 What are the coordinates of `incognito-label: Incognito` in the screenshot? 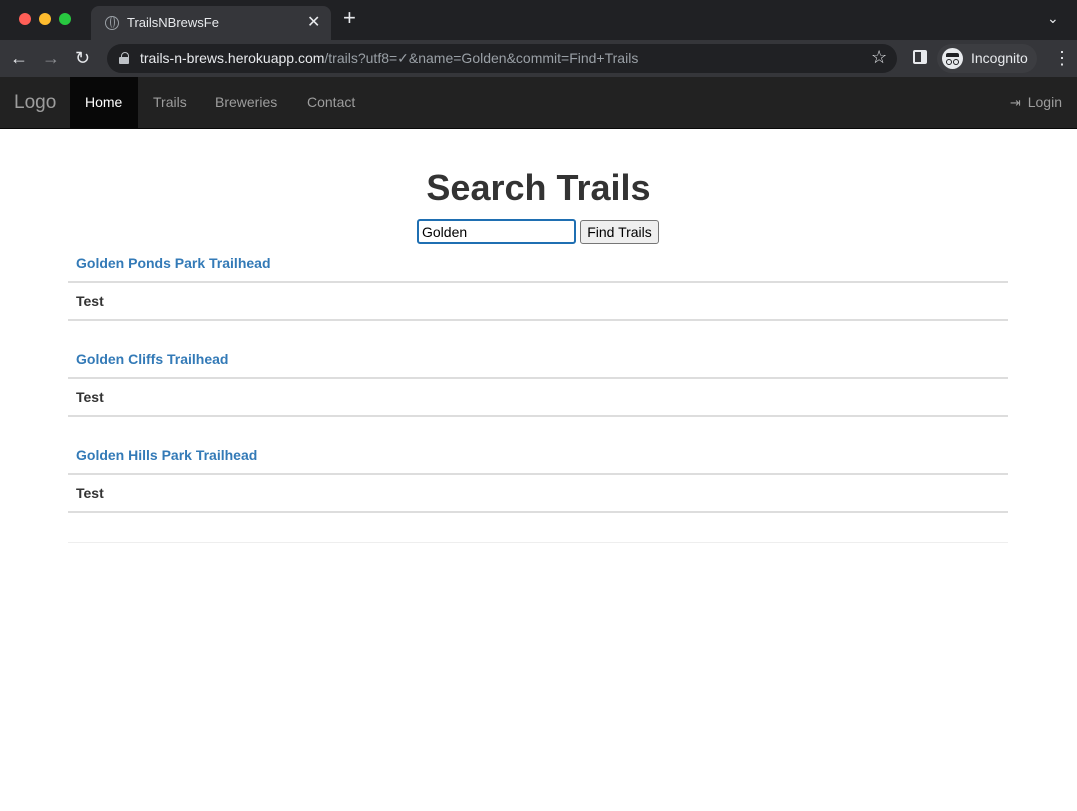 It's located at (999, 58).